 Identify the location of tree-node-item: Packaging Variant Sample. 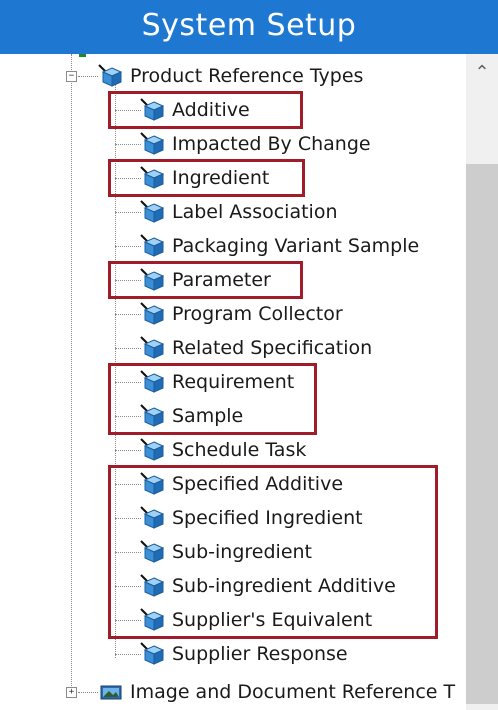
(279, 246).